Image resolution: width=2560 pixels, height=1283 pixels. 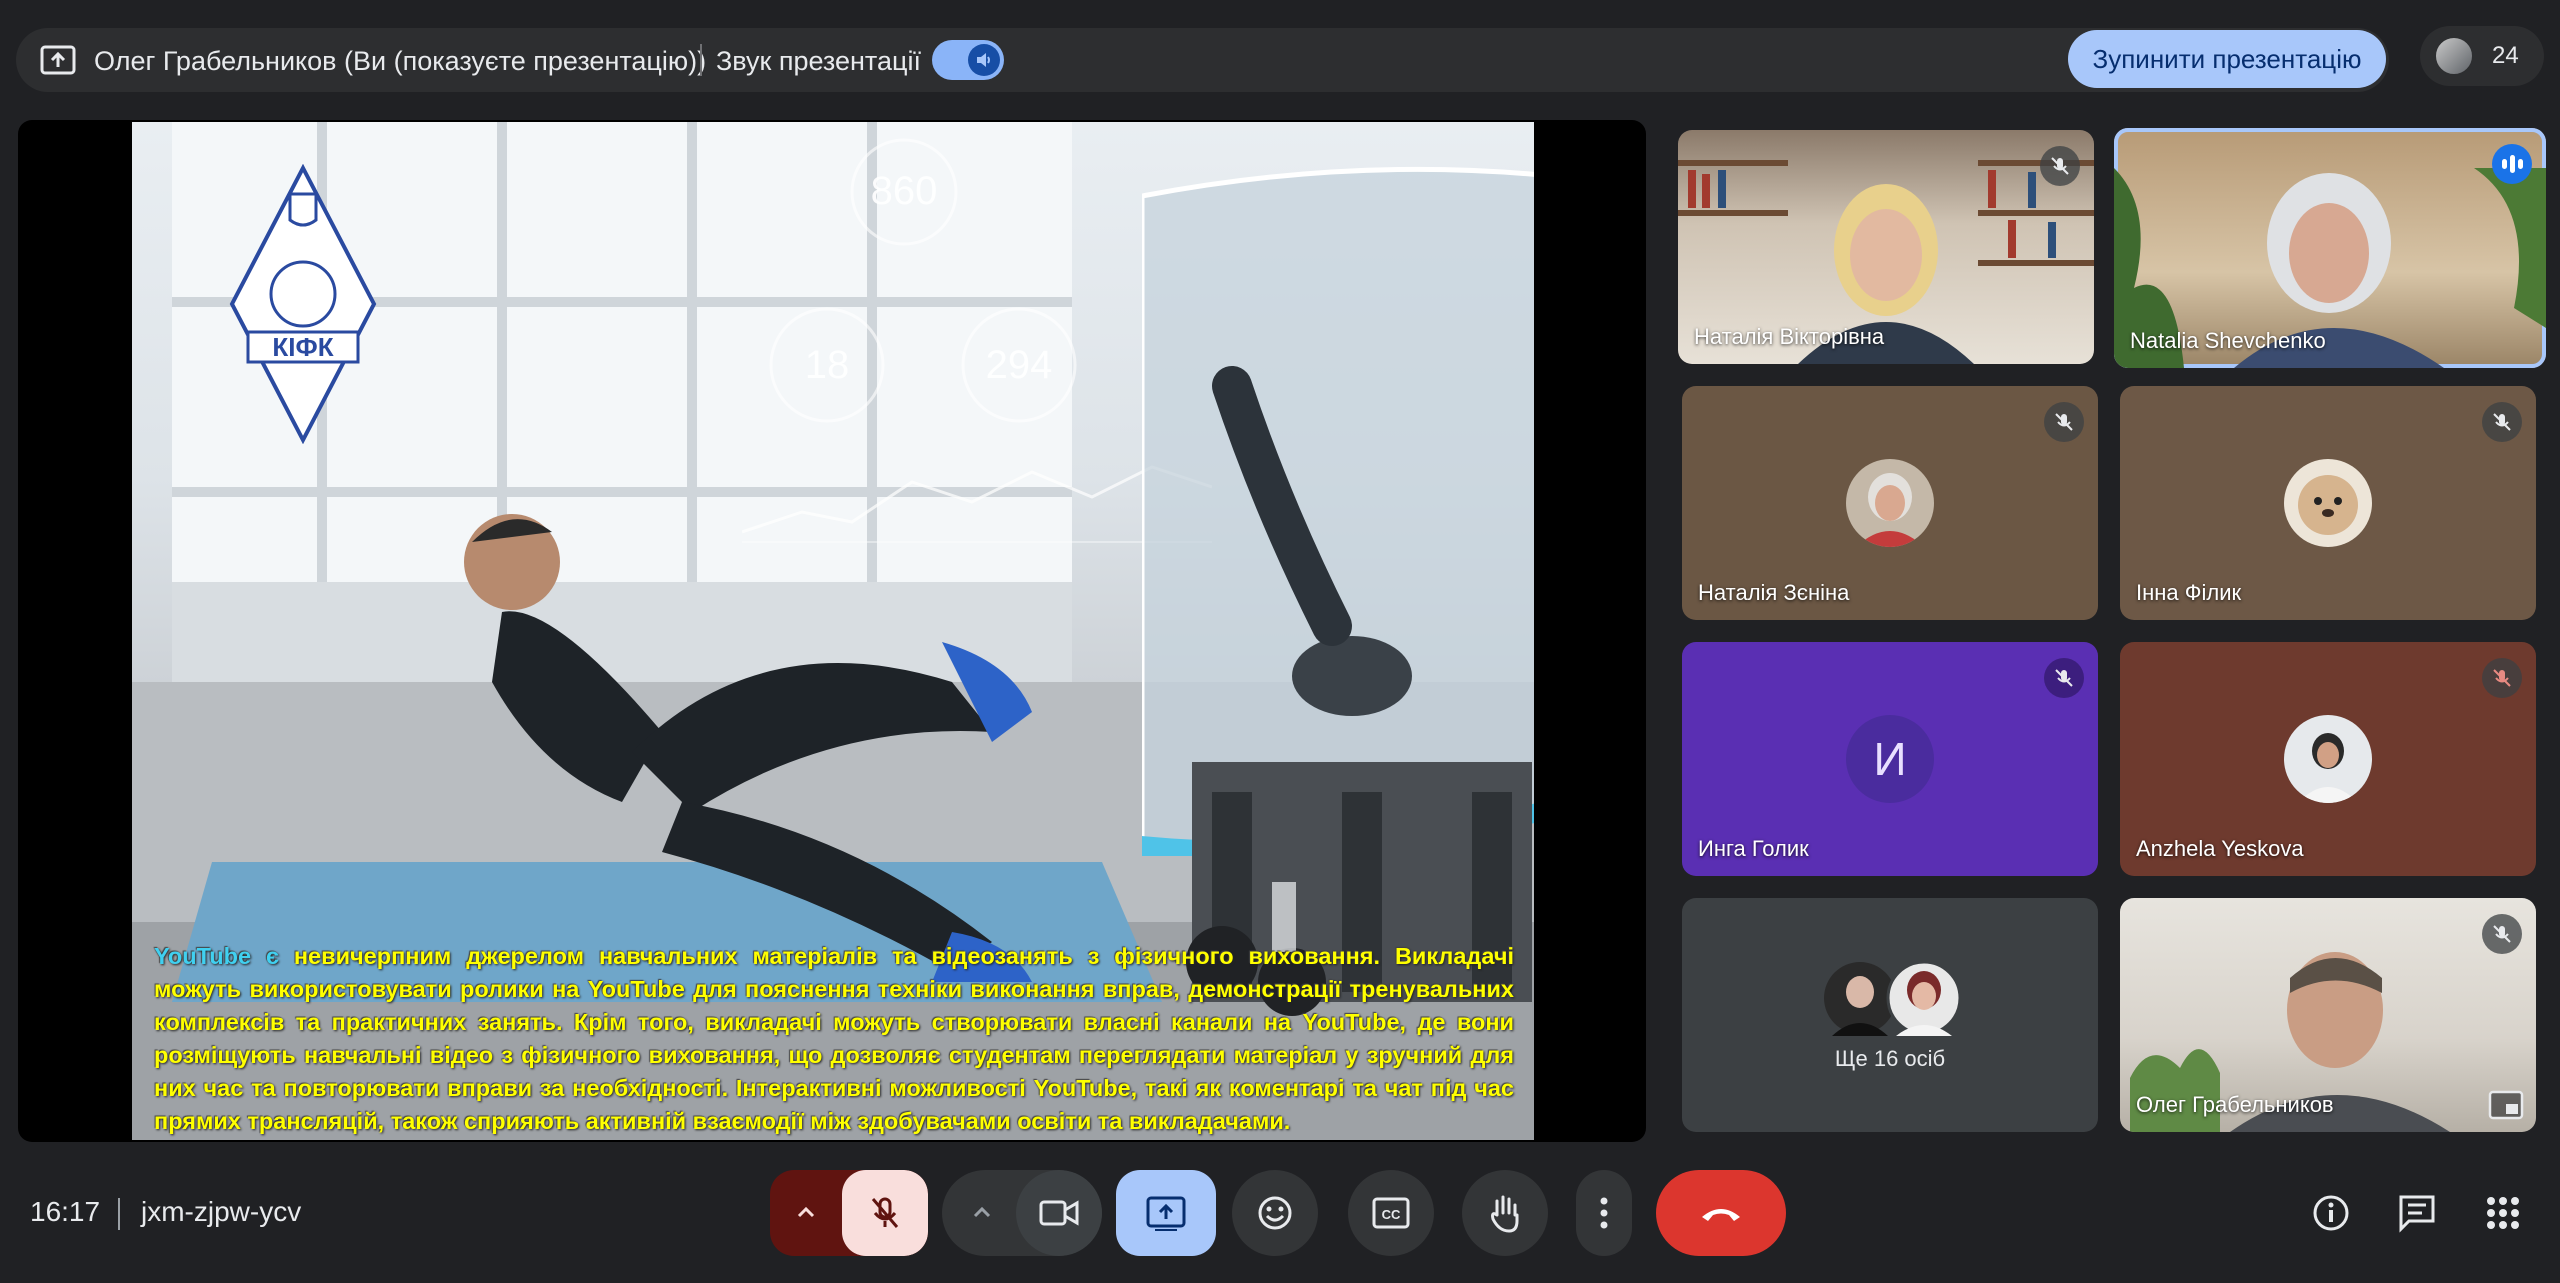 I want to click on info-icon, so click(x=2331, y=1213).